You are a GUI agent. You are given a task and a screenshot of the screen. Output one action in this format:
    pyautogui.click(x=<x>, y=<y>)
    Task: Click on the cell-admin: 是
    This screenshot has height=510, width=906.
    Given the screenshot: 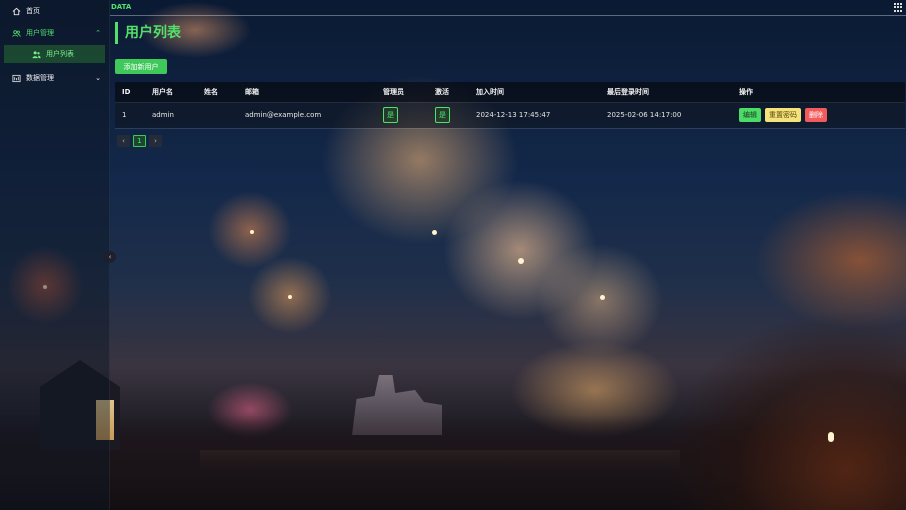 What is the action you would take?
    pyautogui.click(x=402, y=115)
    